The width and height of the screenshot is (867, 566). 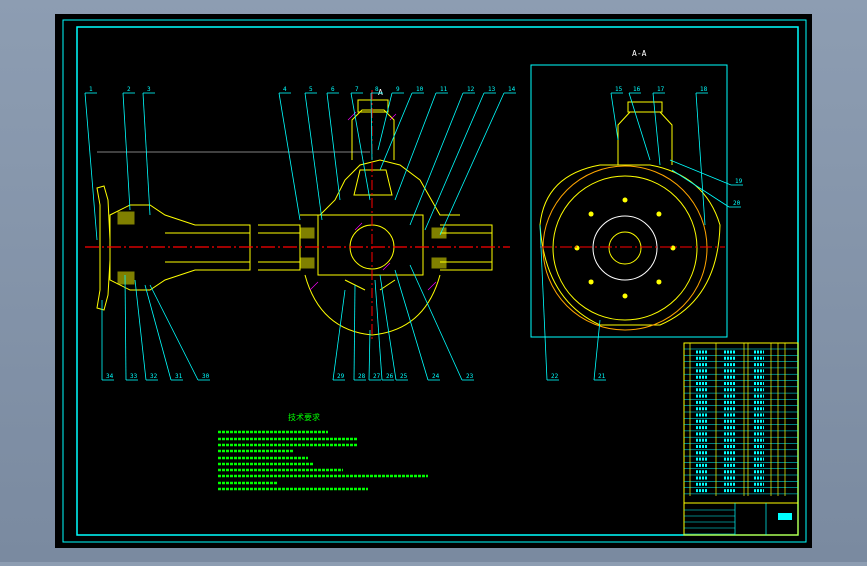 I want to click on balloon-number: 8, so click(x=377, y=89).